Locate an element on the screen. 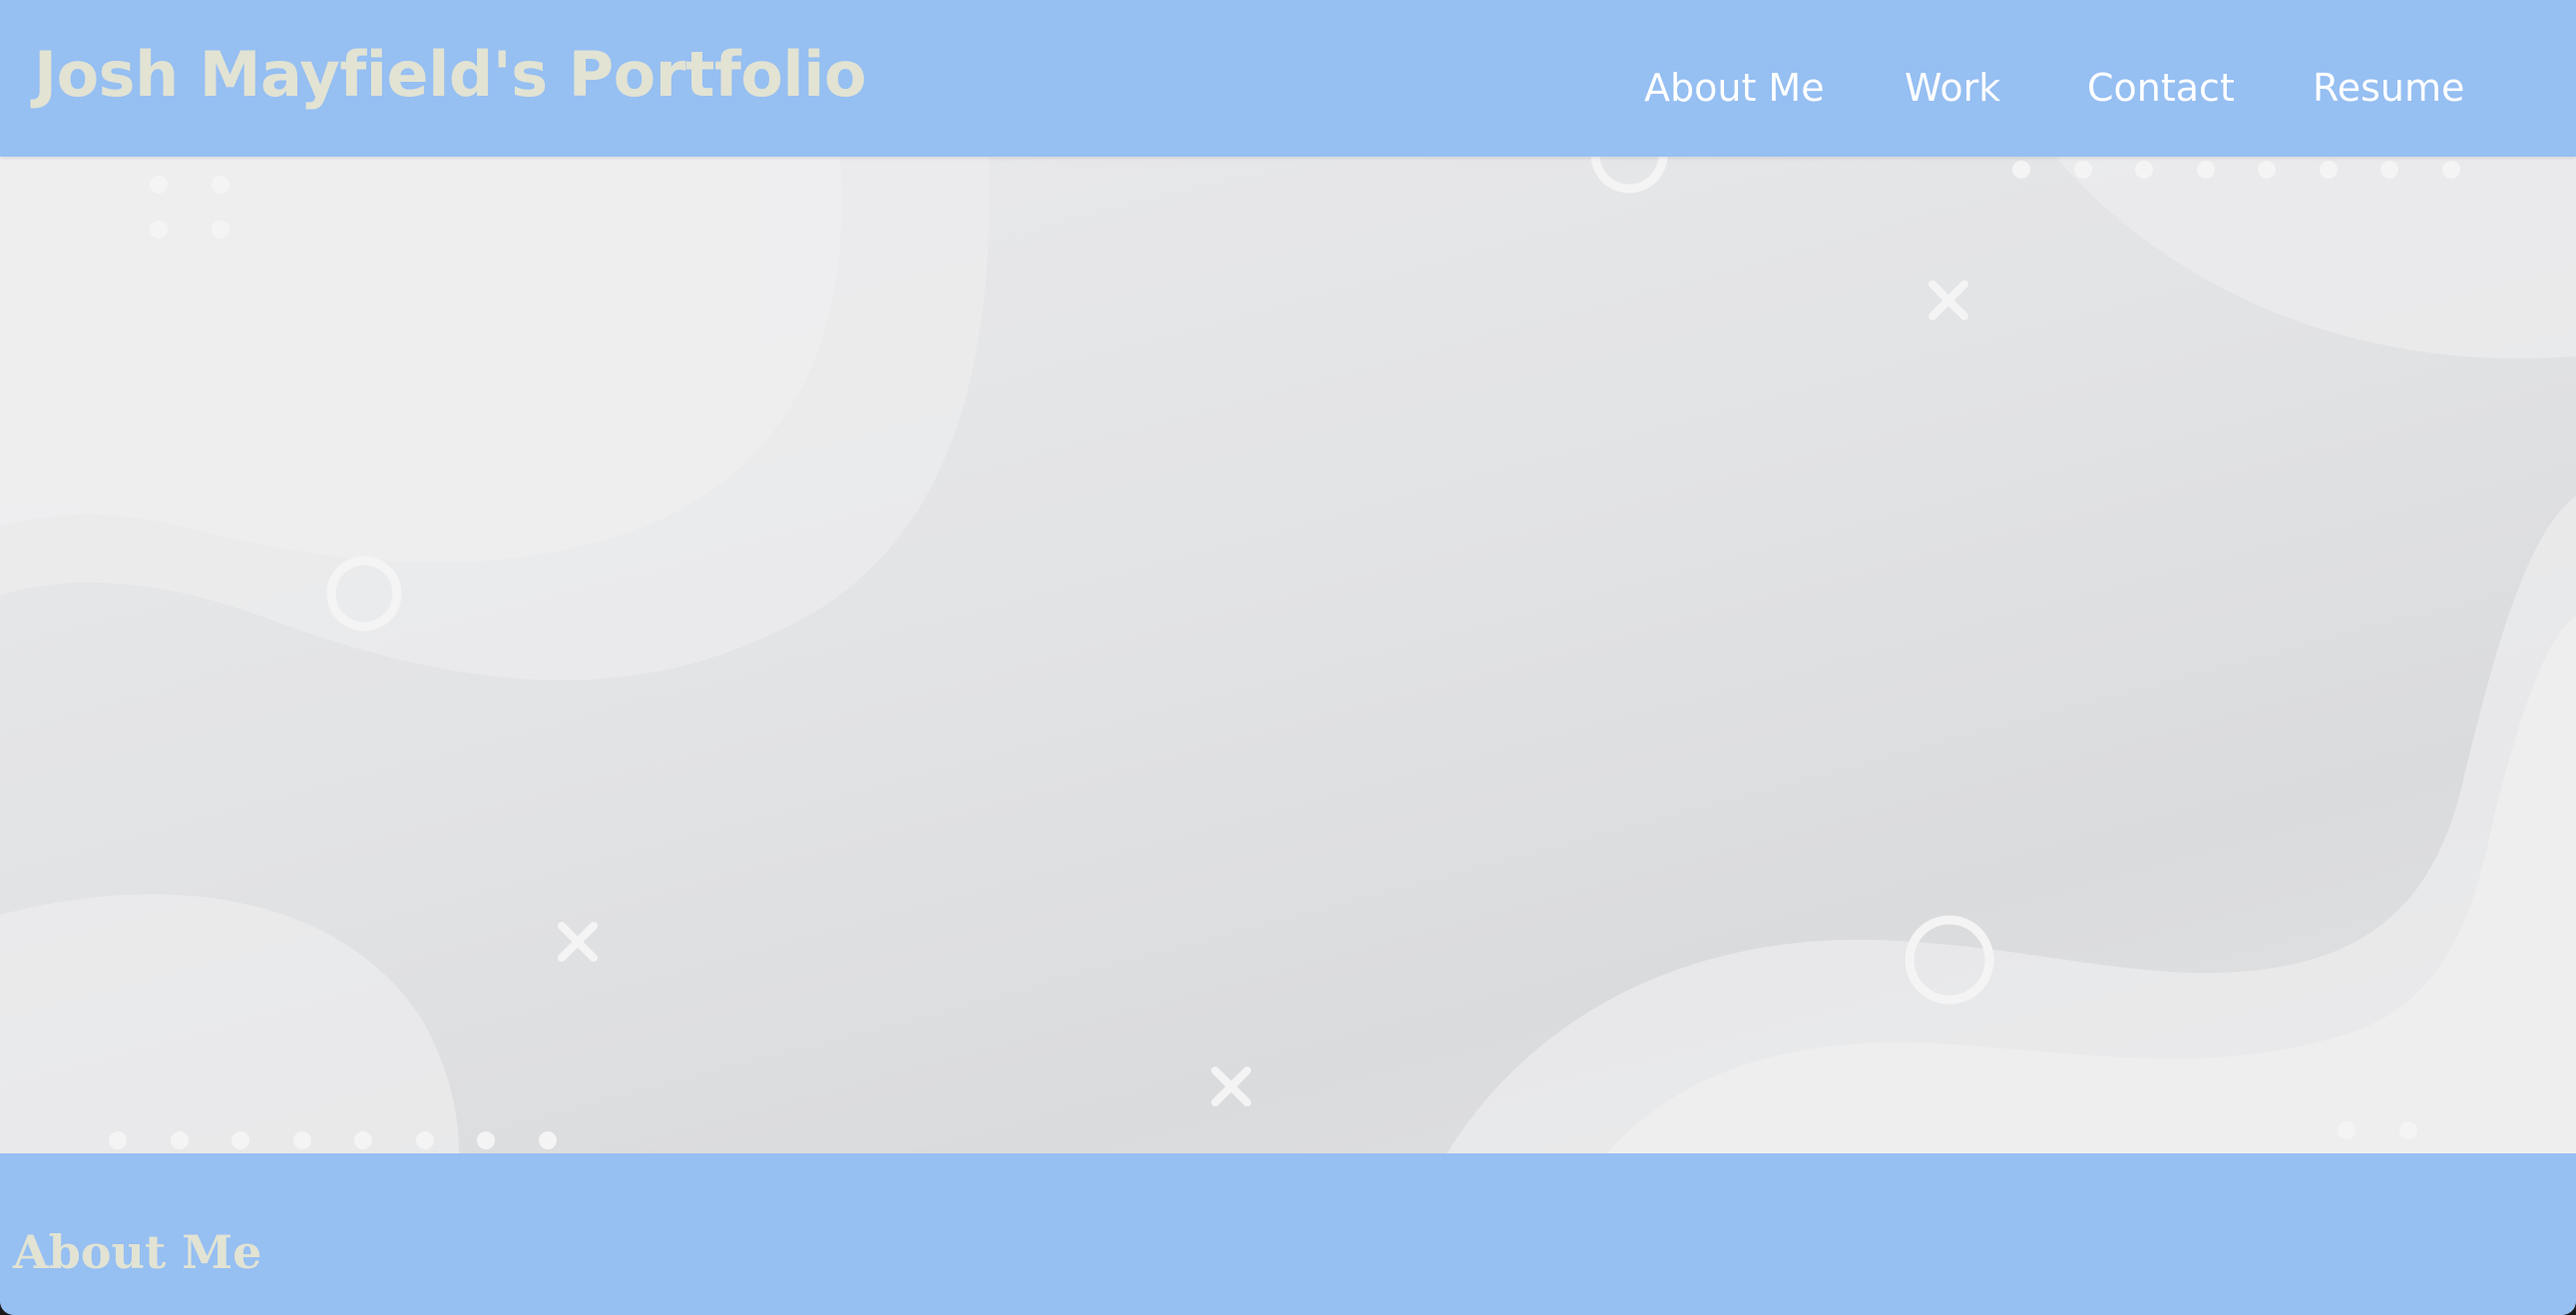  wave-shape-top-right is located at coordinates (2315, 258).